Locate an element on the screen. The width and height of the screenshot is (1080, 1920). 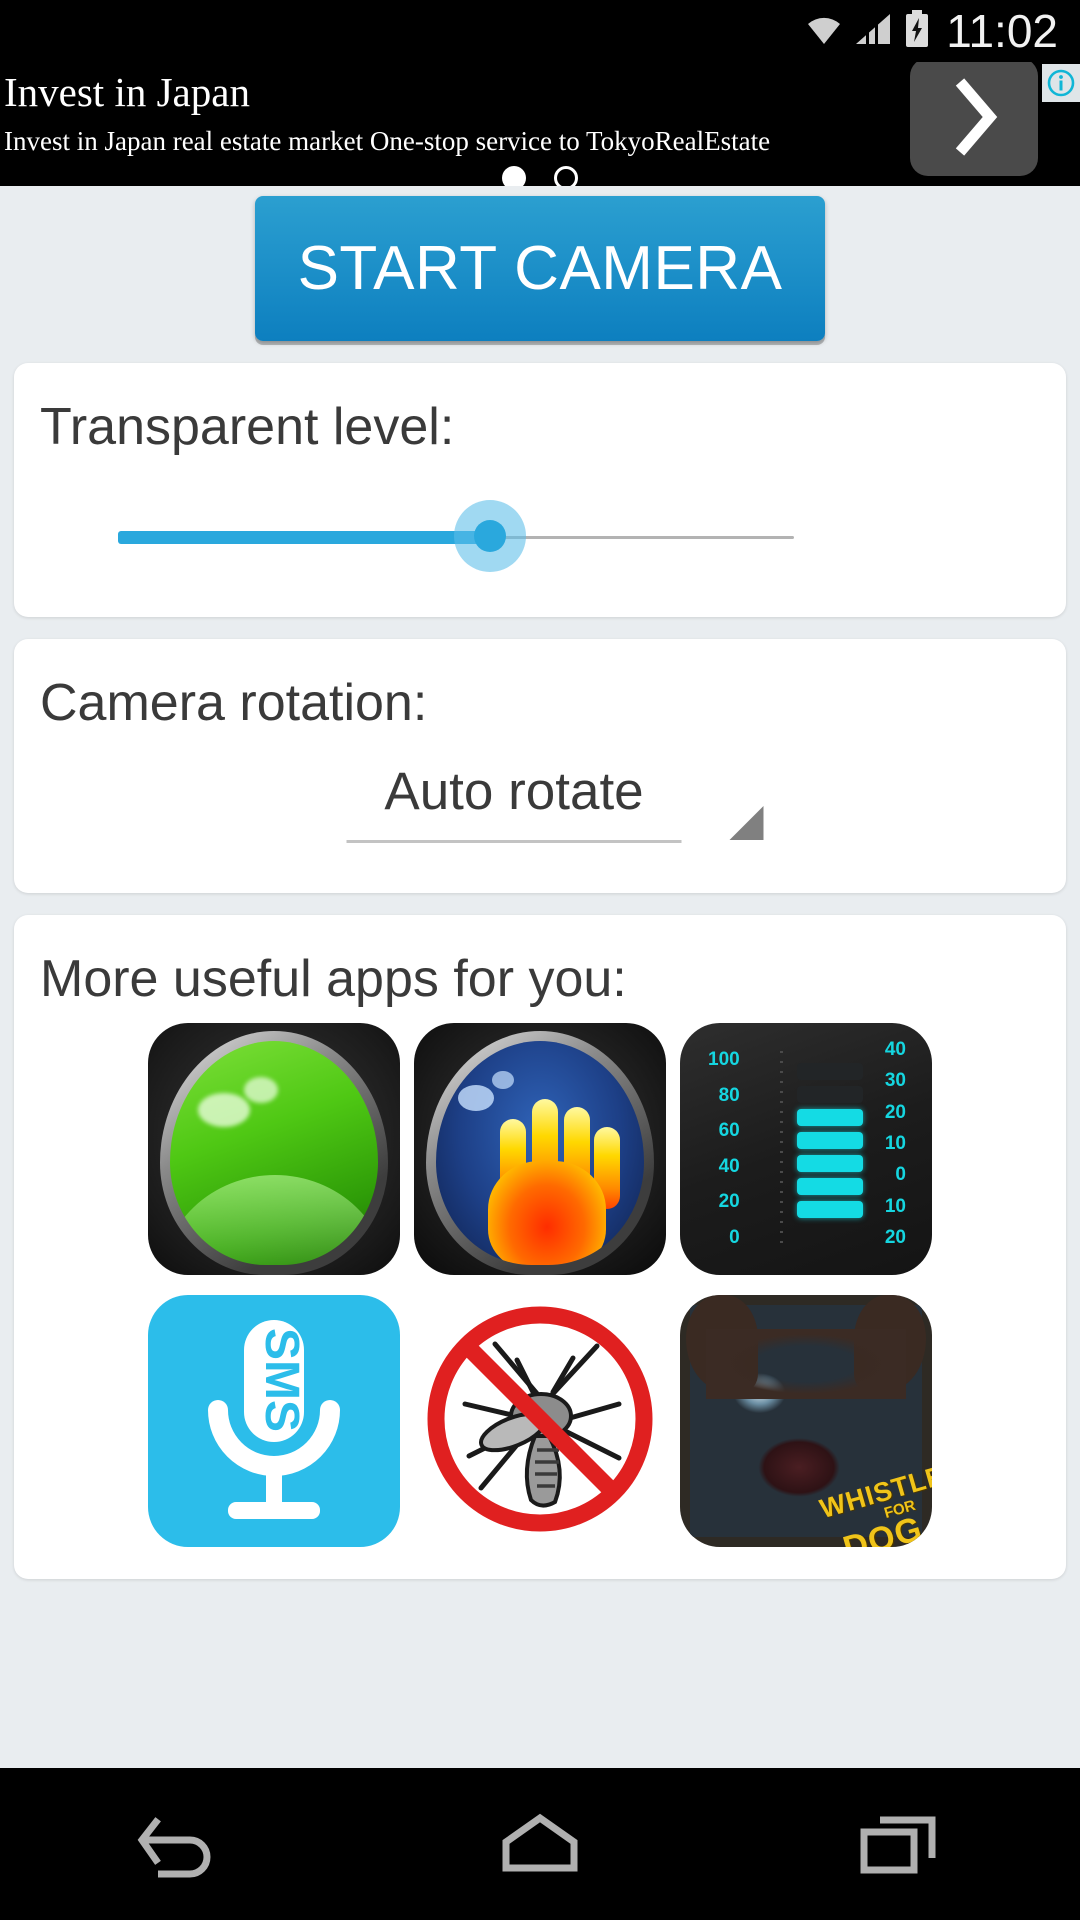
ad-dot-inactive is located at coordinates (566, 176).